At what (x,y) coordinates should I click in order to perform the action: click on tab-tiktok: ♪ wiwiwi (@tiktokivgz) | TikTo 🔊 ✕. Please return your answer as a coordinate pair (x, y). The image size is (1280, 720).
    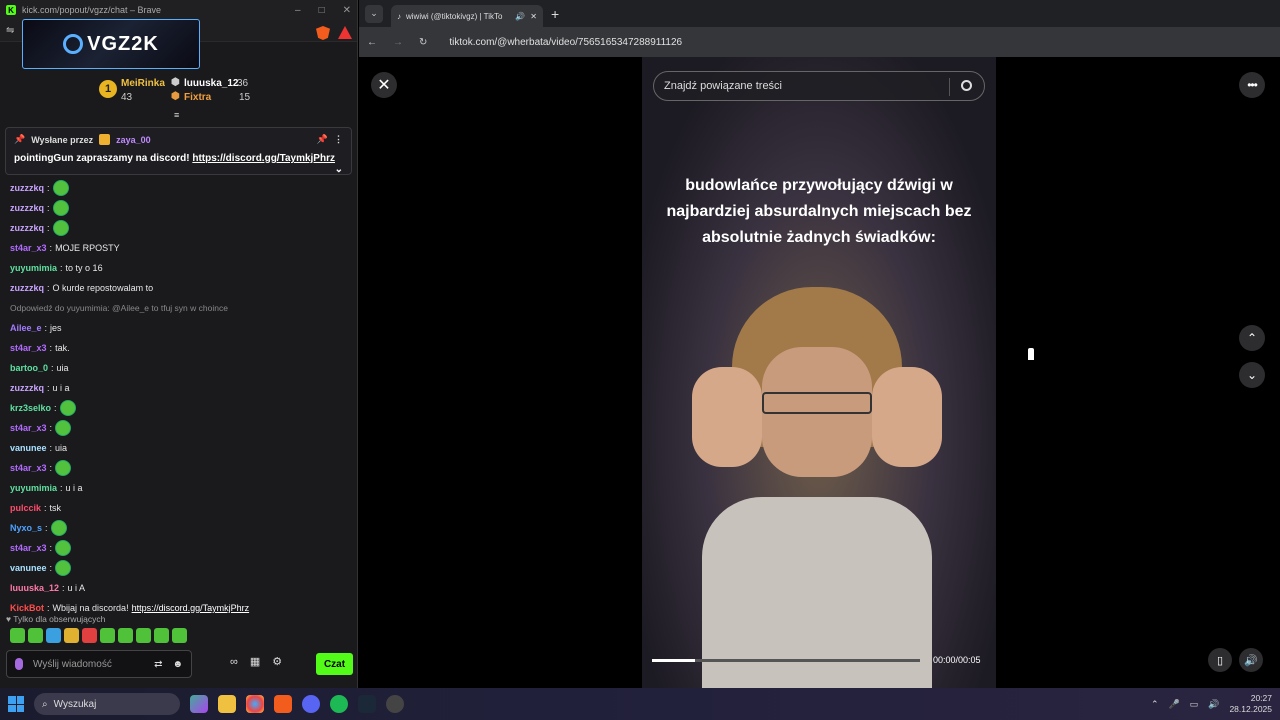
    Looking at the image, I should click on (467, 16).